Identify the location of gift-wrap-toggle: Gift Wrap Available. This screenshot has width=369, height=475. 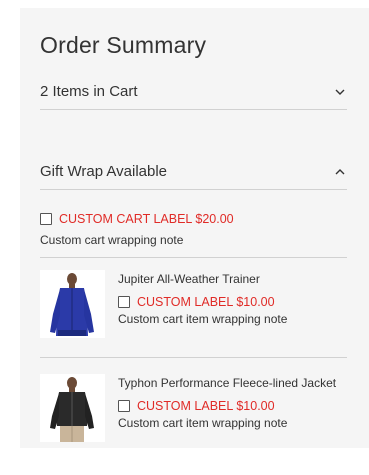
(193, 172).